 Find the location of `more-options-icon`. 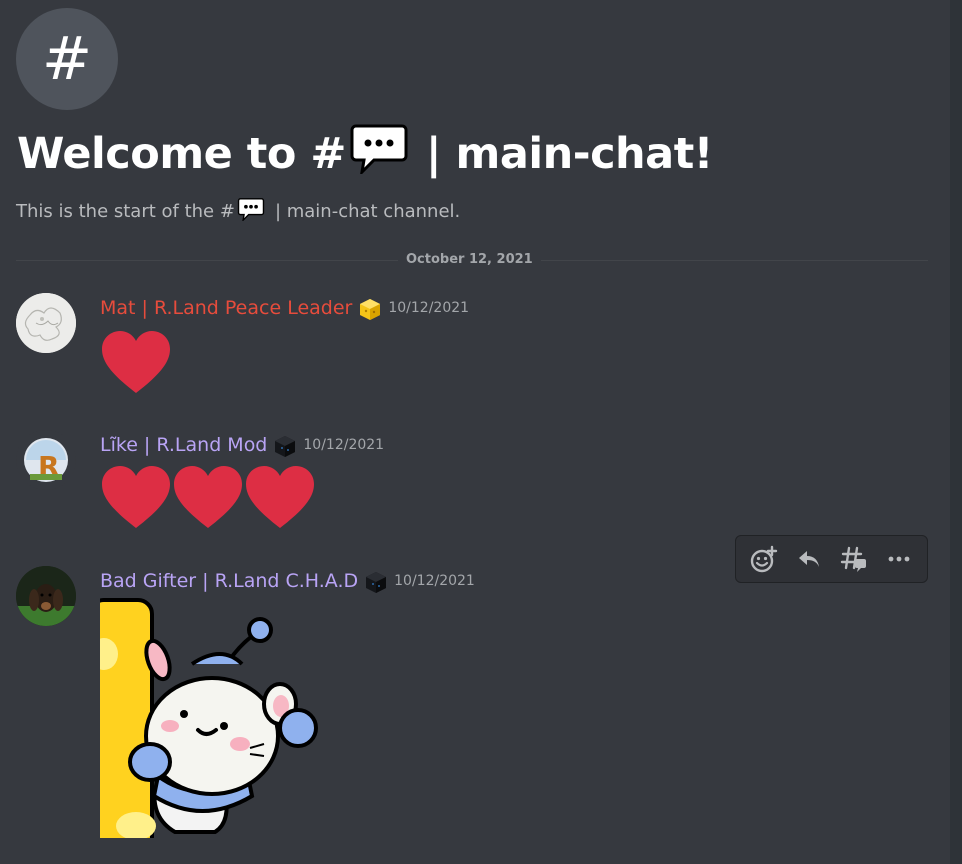

more-options-icon is located at coordinates (899, 559).